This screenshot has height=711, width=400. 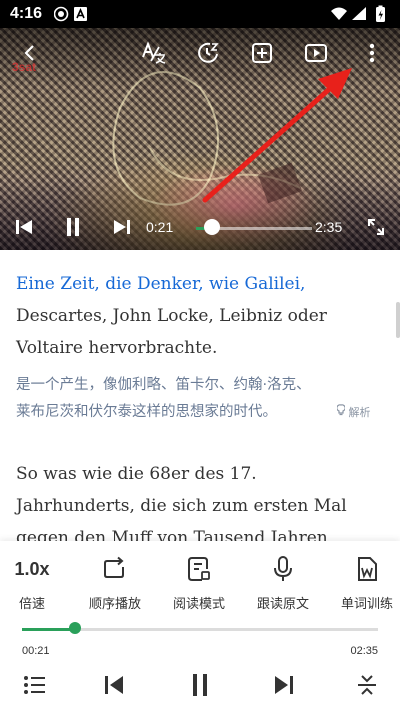 I want to click on collapse-icon, so click(x=367, y=685).